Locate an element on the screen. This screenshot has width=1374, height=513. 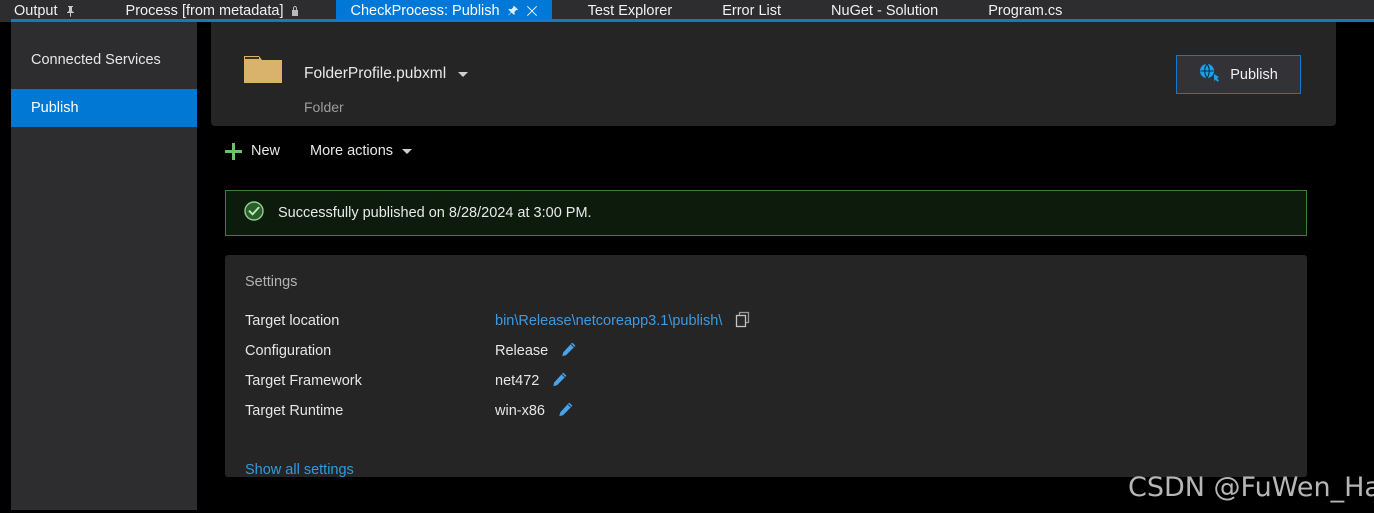
setting-label: Target Runtime is located at coordinates (294, 411).